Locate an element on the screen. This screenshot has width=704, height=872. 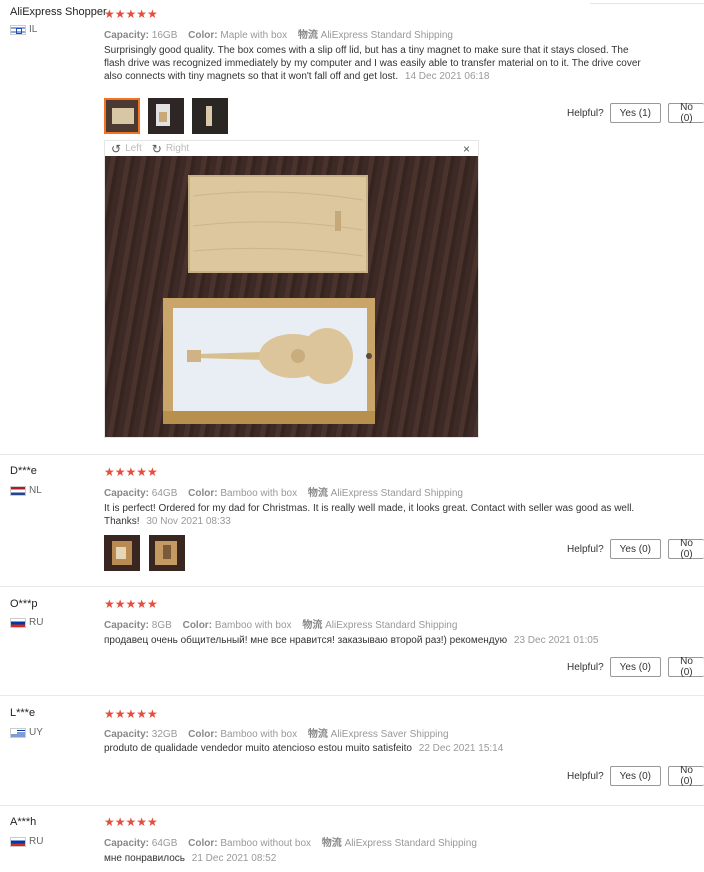
helpful-yes-button: Yes (1) is located at coordinates (635, 113).